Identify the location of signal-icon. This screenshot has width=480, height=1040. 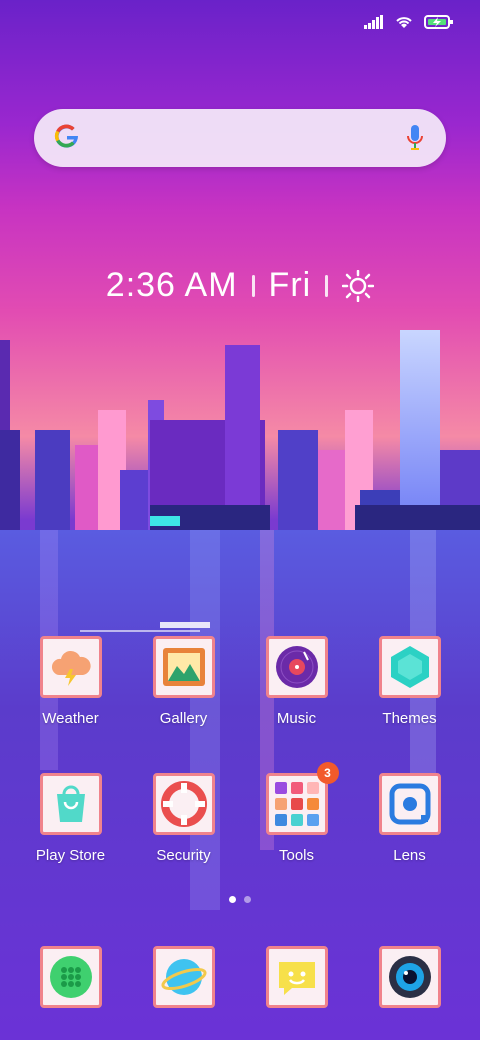
(373, 22).